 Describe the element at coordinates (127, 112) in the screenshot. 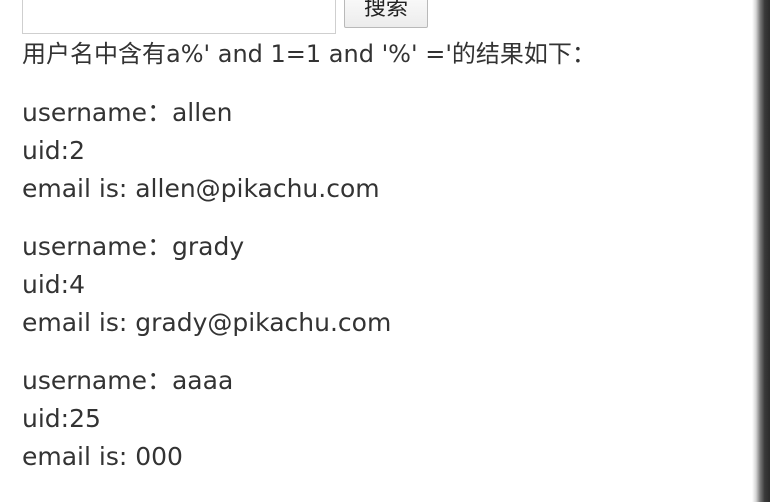

I see `username-line: username：allen` at that location.